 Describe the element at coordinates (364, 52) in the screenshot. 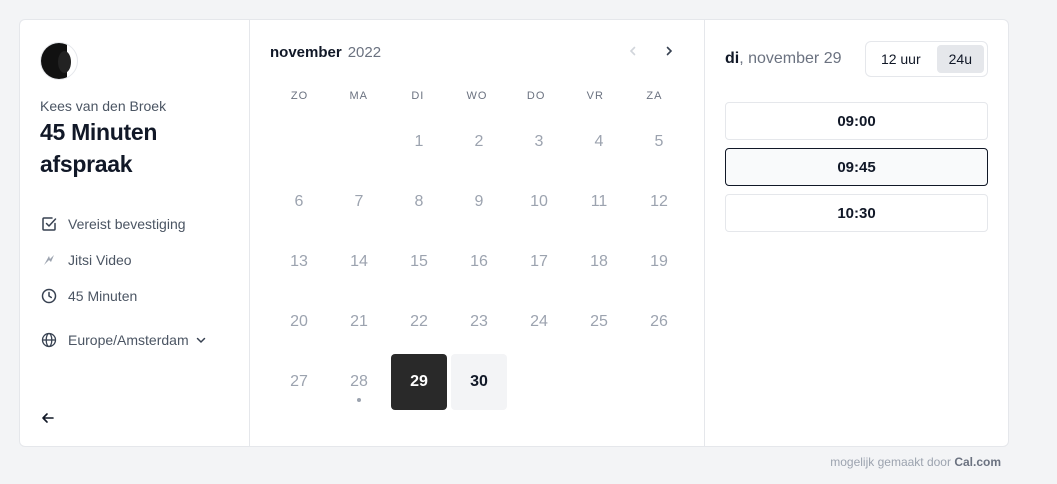

I see `year: 2022` at that location.